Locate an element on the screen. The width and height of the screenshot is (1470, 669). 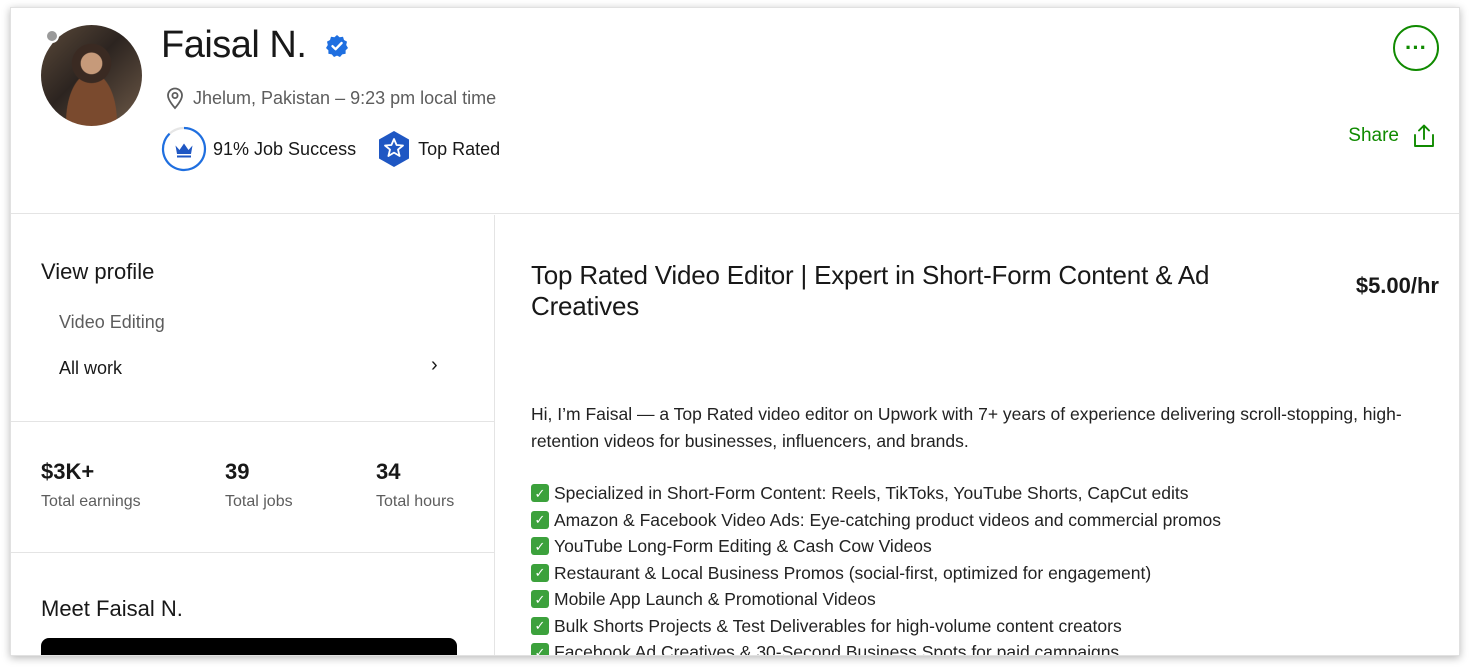
badges-row: 91% Job Success Top Rated is located at coordinates (340, 149).